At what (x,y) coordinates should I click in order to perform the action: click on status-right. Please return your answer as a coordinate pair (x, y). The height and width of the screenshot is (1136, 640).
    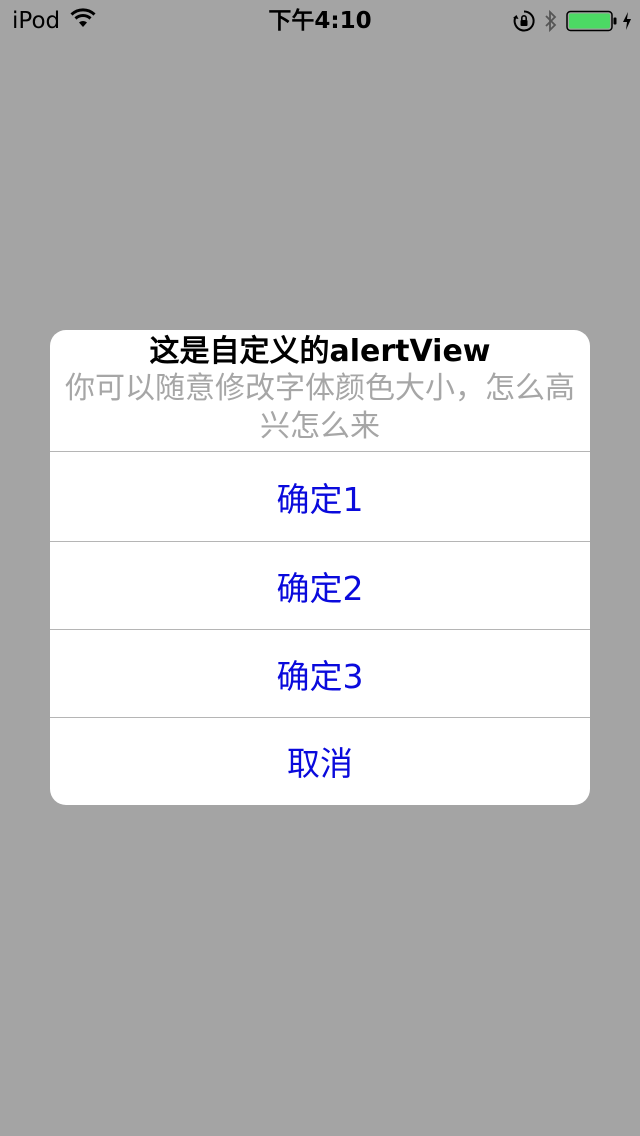
    Looking at the image, I should click on (568, 21).